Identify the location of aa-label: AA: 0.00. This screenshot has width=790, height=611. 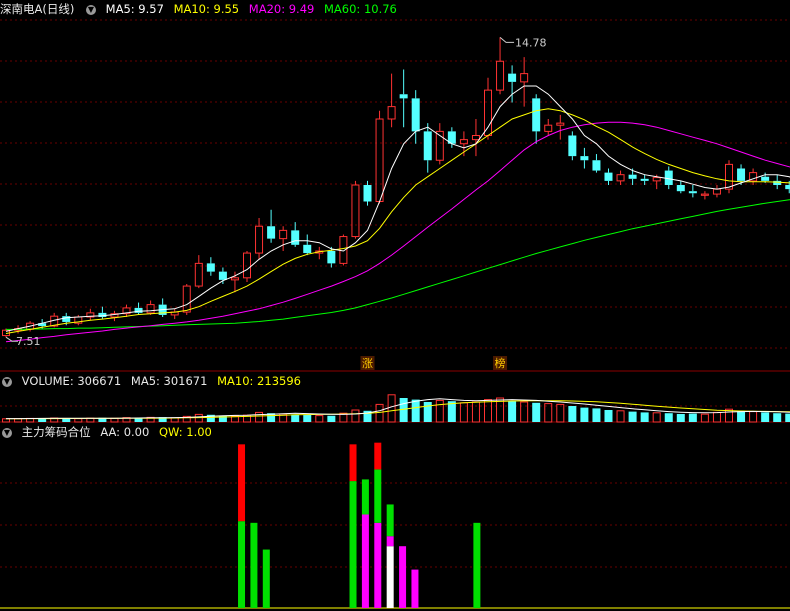
(125, 432).